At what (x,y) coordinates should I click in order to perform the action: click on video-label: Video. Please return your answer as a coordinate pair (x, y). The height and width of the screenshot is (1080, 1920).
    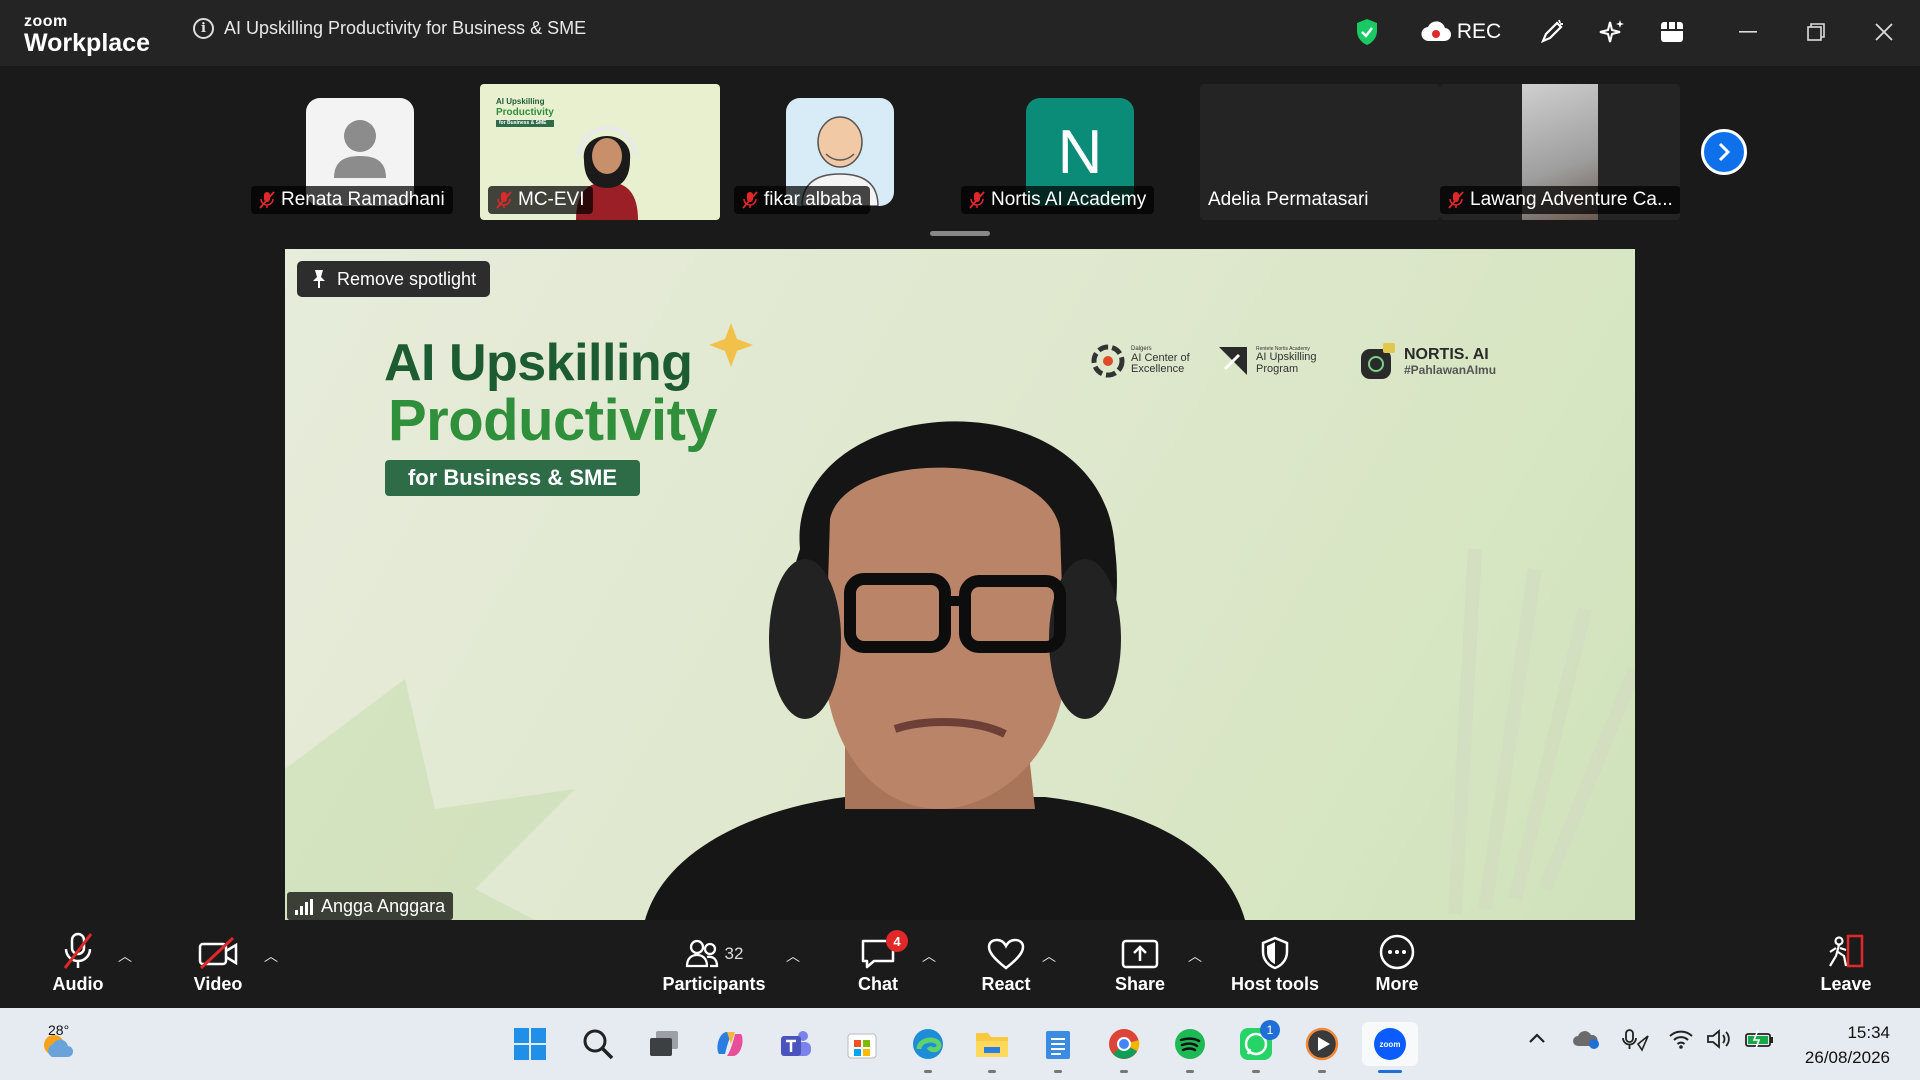
    Looking at the image, I should click on (218, 984).